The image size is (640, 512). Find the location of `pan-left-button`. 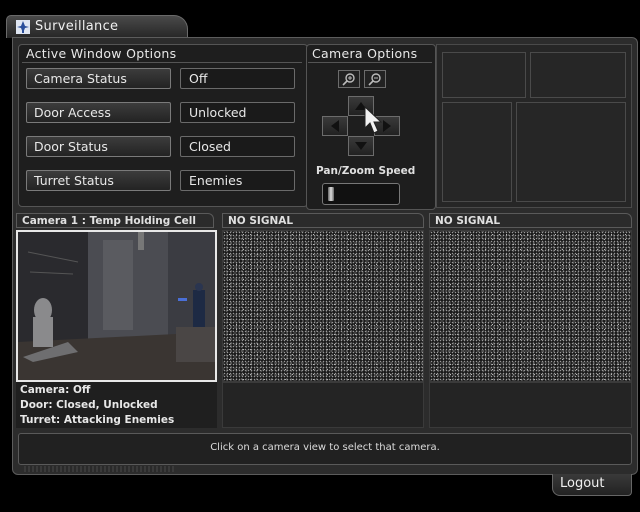

pan-left-button is located at coordinates (335, 126).